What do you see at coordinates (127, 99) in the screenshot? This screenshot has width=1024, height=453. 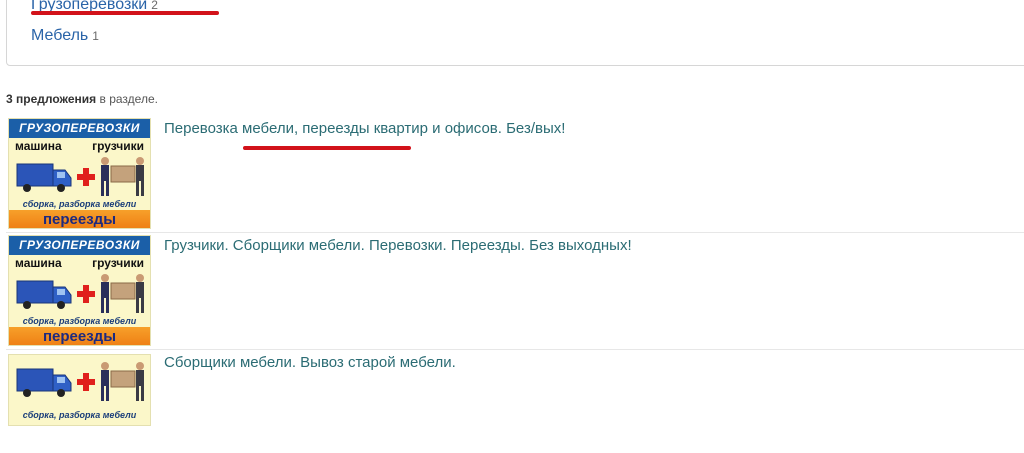 I see `results-suffix: в разделе.` at bounding box center [127, 99].